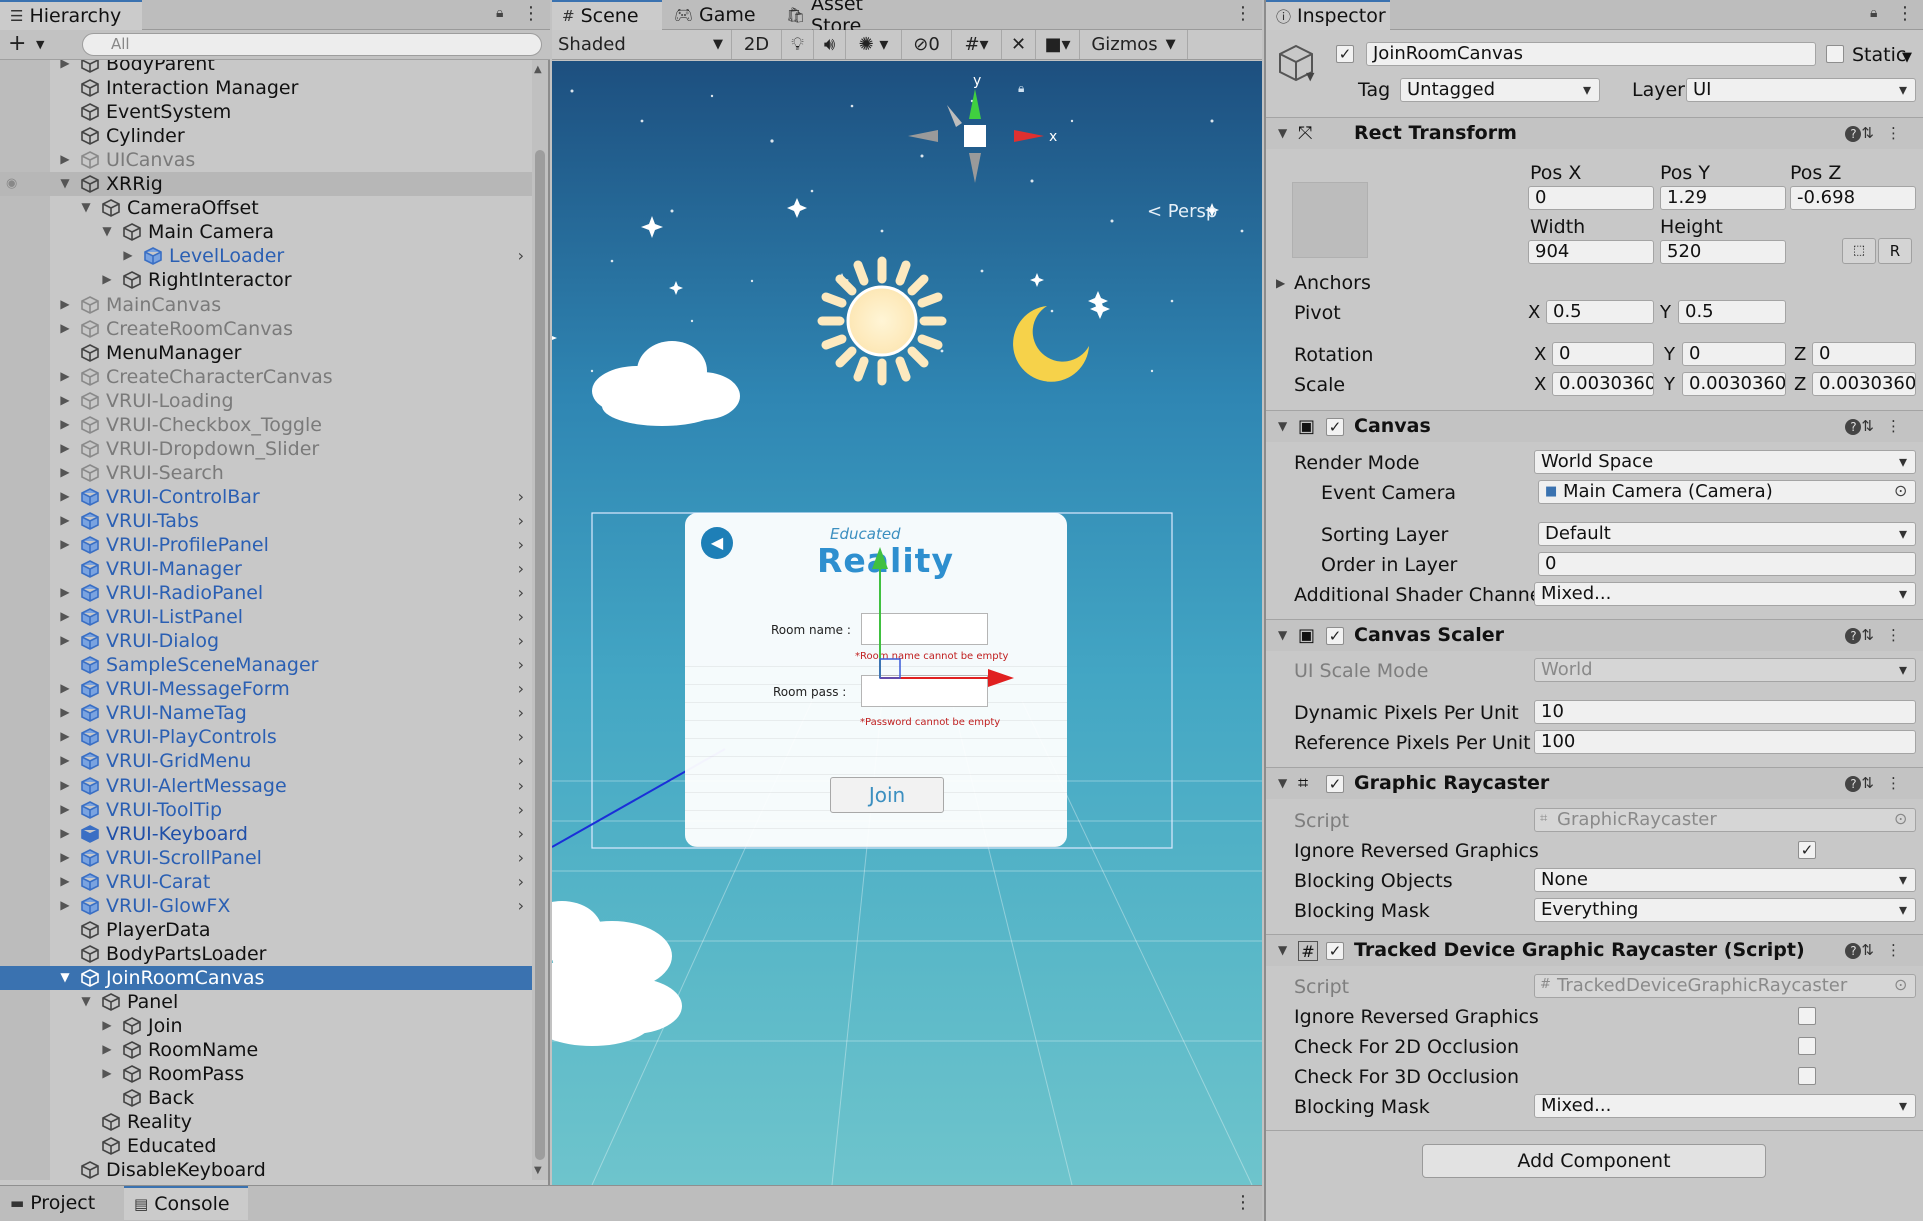 The image size is (1923, 1221). Describe the element at coordinates (266, 1098) in the screenshot. I see `hierarchy-item: Back` at that location.